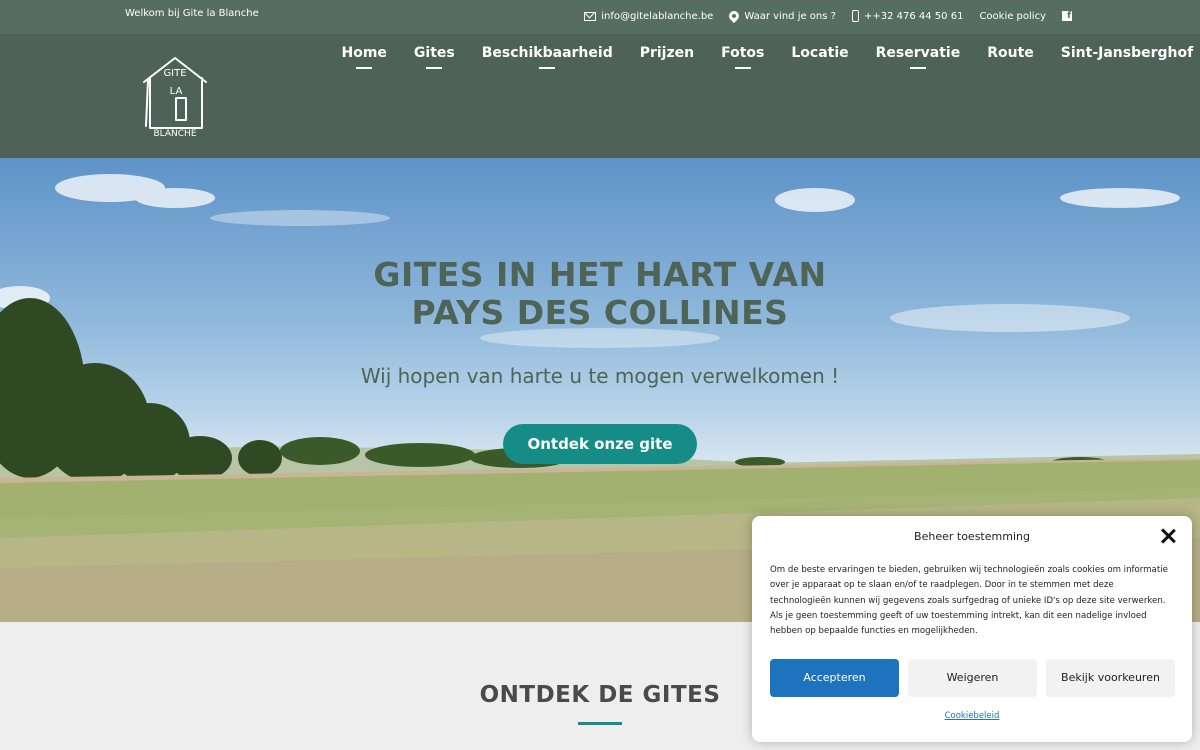 This screenshot has height=750, width=1200. I want to click on location-text: Waar vind je ons ?, so click(790, 16).